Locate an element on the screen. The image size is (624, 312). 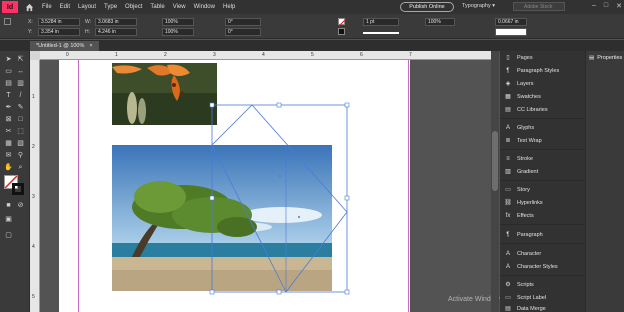
gradient-swatch-tool-icon: ▦ is located at coordinates (8, 143).